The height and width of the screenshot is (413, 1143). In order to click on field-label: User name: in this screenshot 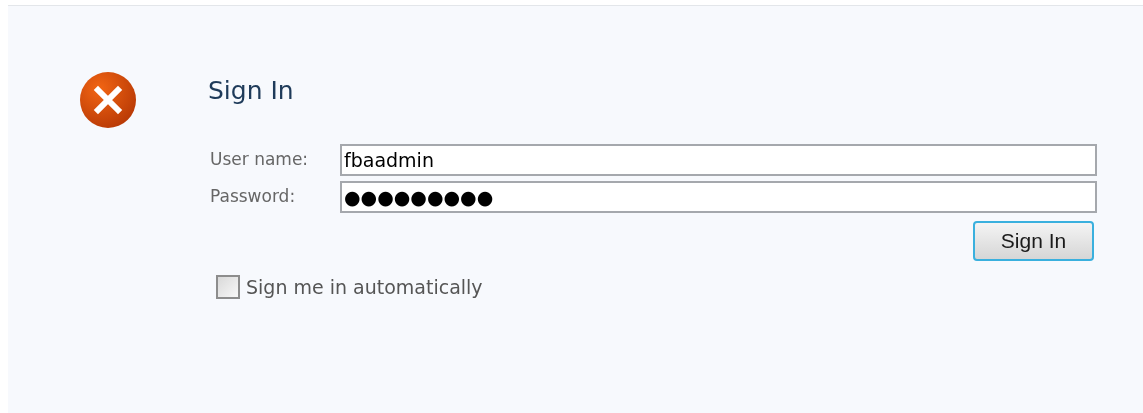, I will do `click(259, 160)`.